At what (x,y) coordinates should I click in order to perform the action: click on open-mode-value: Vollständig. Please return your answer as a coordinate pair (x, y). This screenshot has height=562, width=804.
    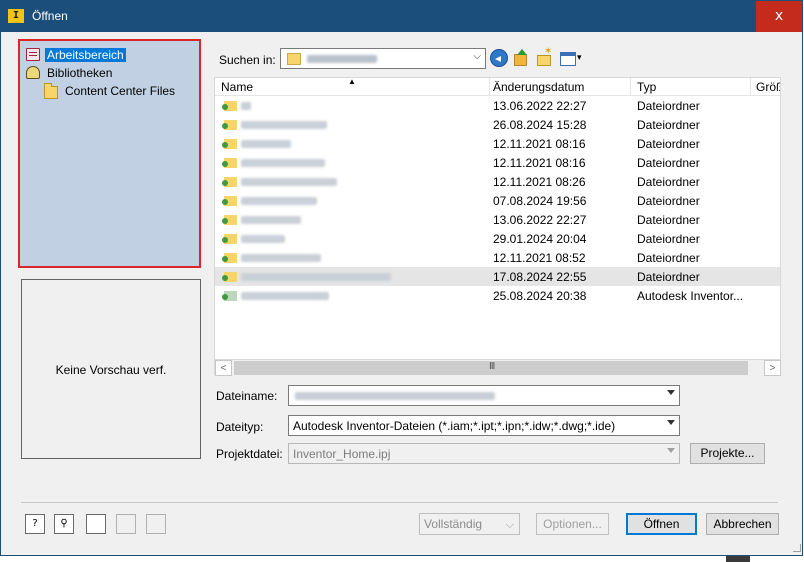
    Looking at the image, I should click on (453, 524).